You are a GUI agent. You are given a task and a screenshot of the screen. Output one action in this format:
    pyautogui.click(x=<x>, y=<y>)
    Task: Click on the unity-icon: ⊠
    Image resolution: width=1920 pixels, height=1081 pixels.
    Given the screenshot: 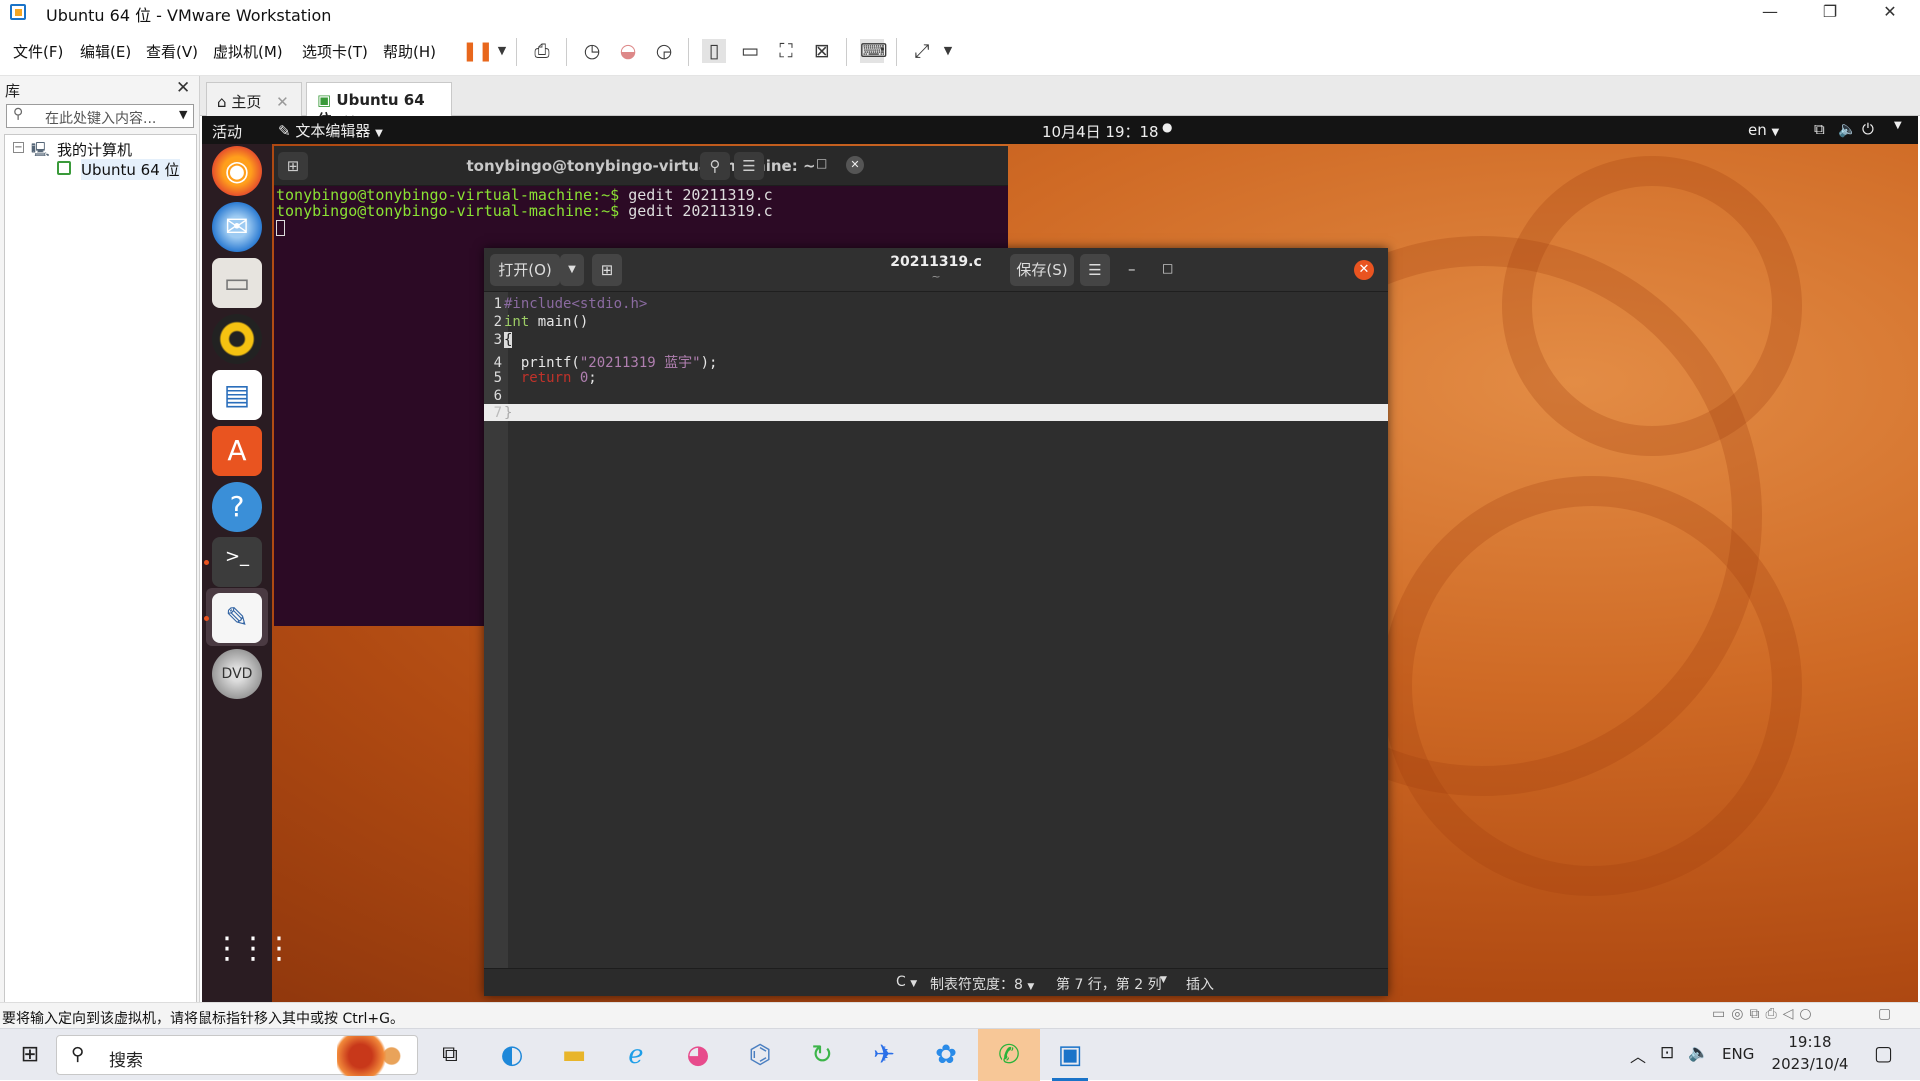 What is the action you would take?
    pyautogui.click(x=822, y=51)
    